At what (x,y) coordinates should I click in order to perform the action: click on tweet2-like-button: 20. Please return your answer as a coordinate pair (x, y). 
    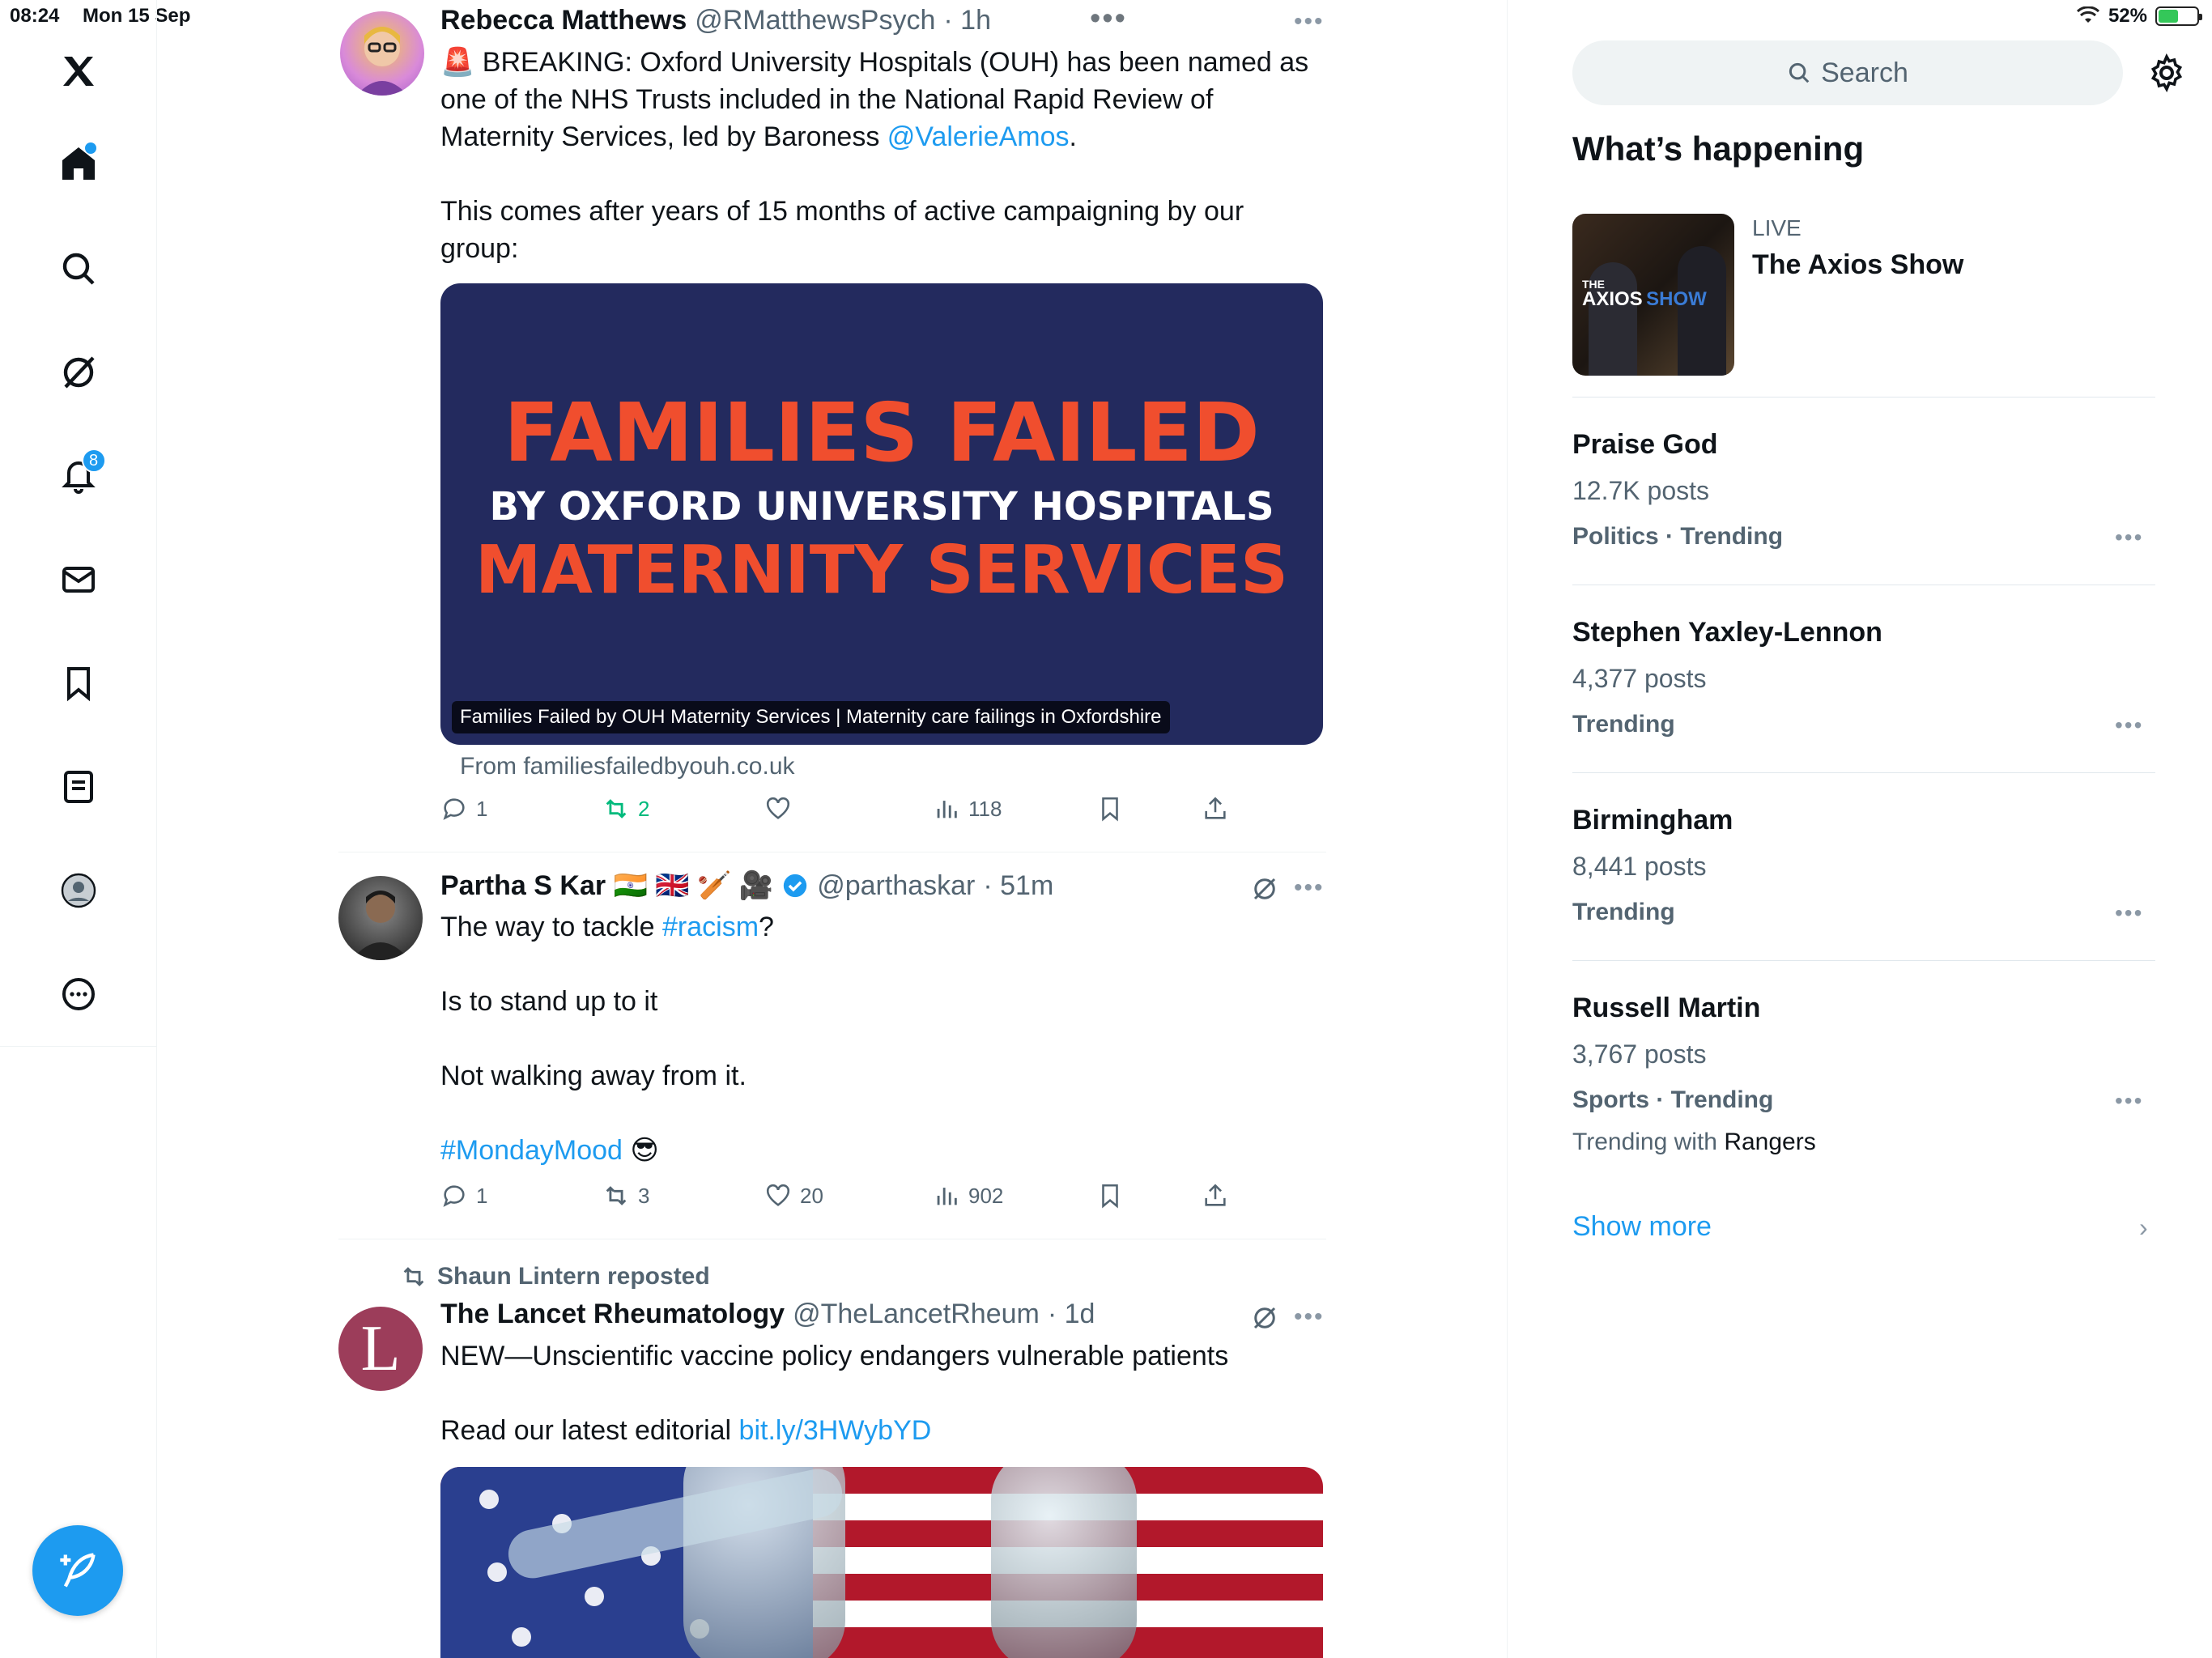
    Looking at the image, I should click on (794, 1195).